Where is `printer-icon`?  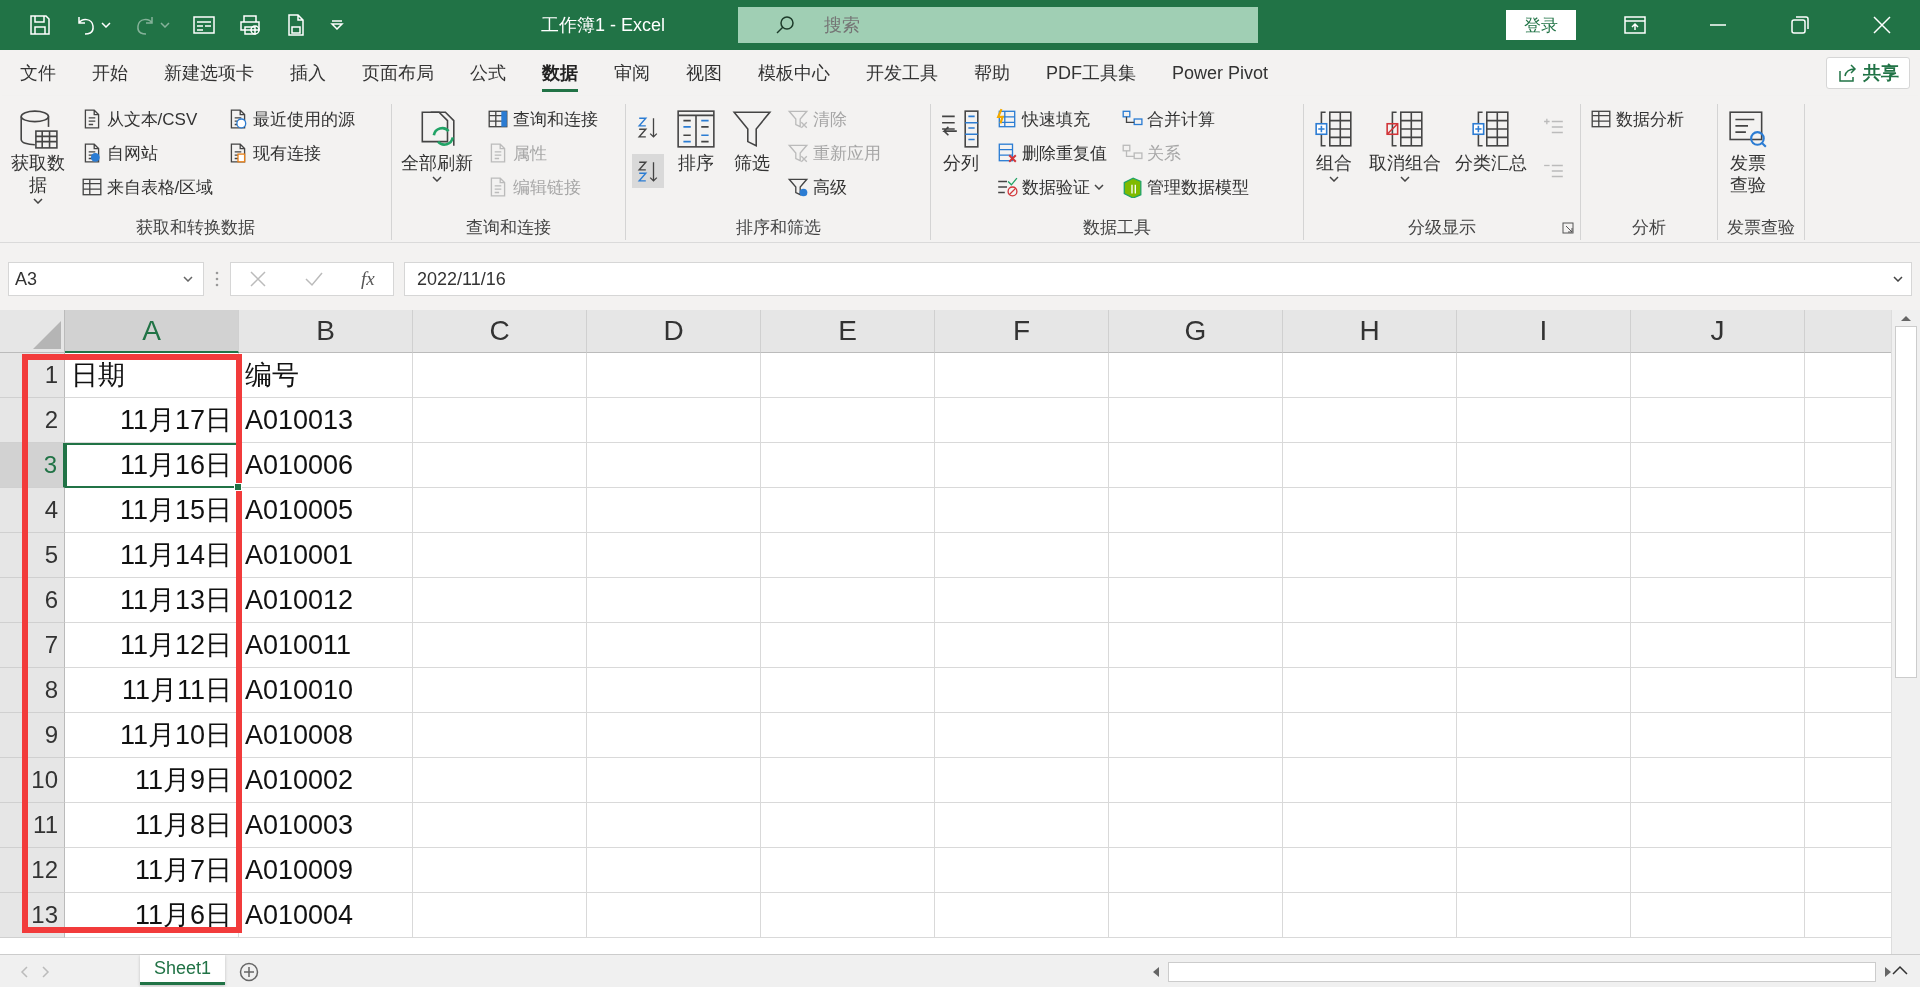
printer-icon is located at coordinates (250, 25).